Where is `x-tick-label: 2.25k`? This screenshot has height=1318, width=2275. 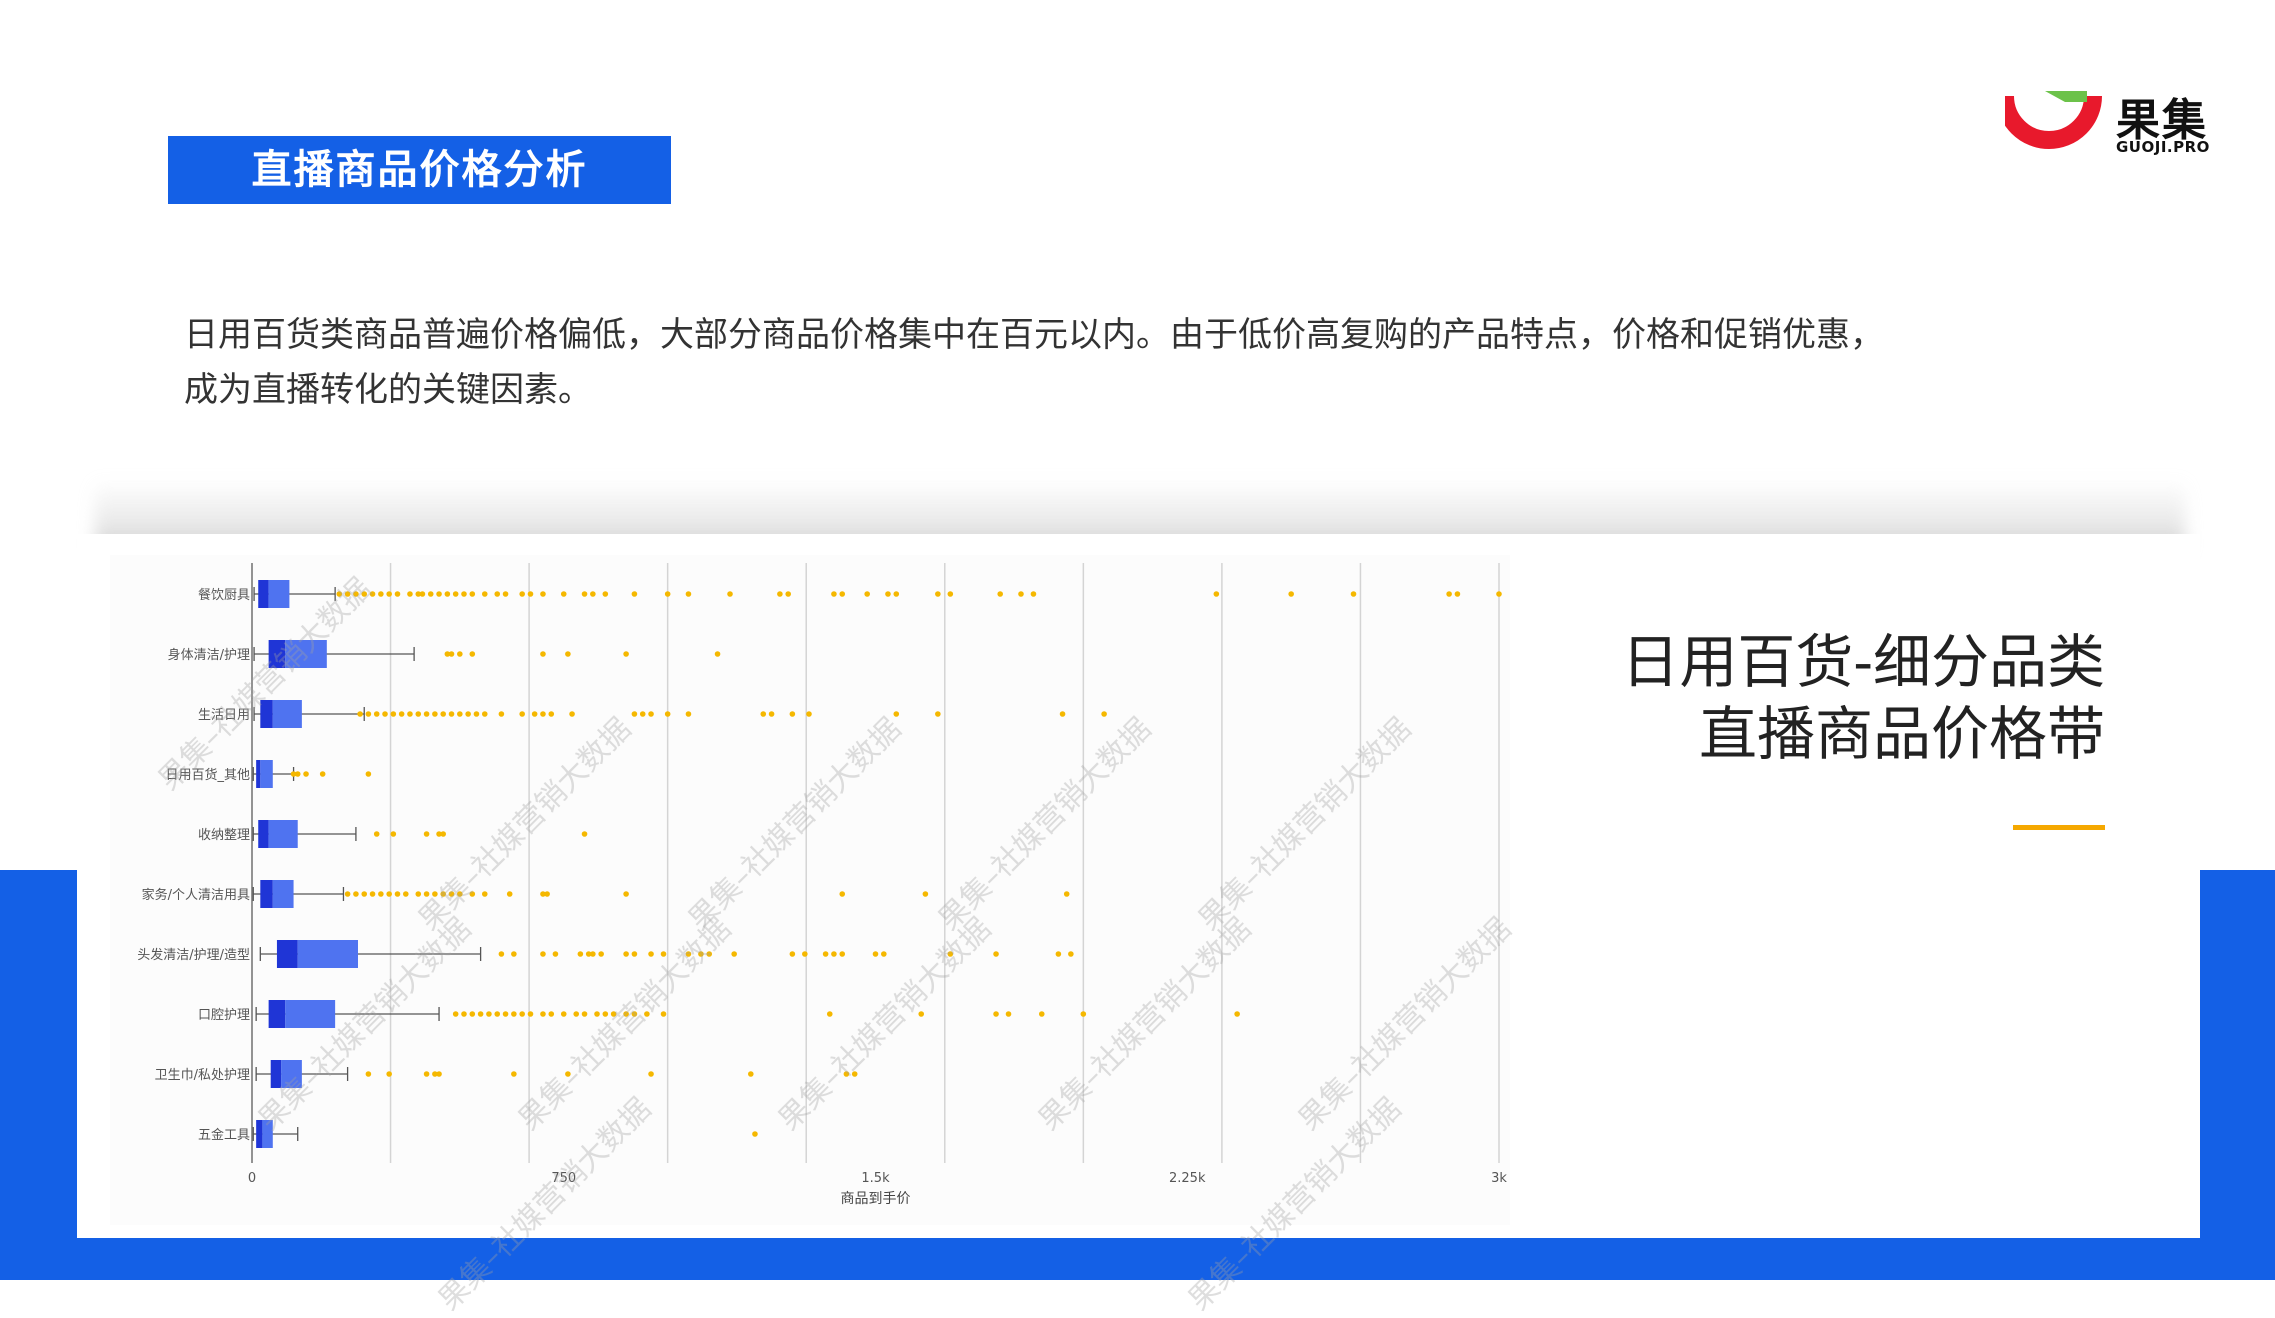 x-tick-label: 2.25k is located at coordinates (1187, 1178).